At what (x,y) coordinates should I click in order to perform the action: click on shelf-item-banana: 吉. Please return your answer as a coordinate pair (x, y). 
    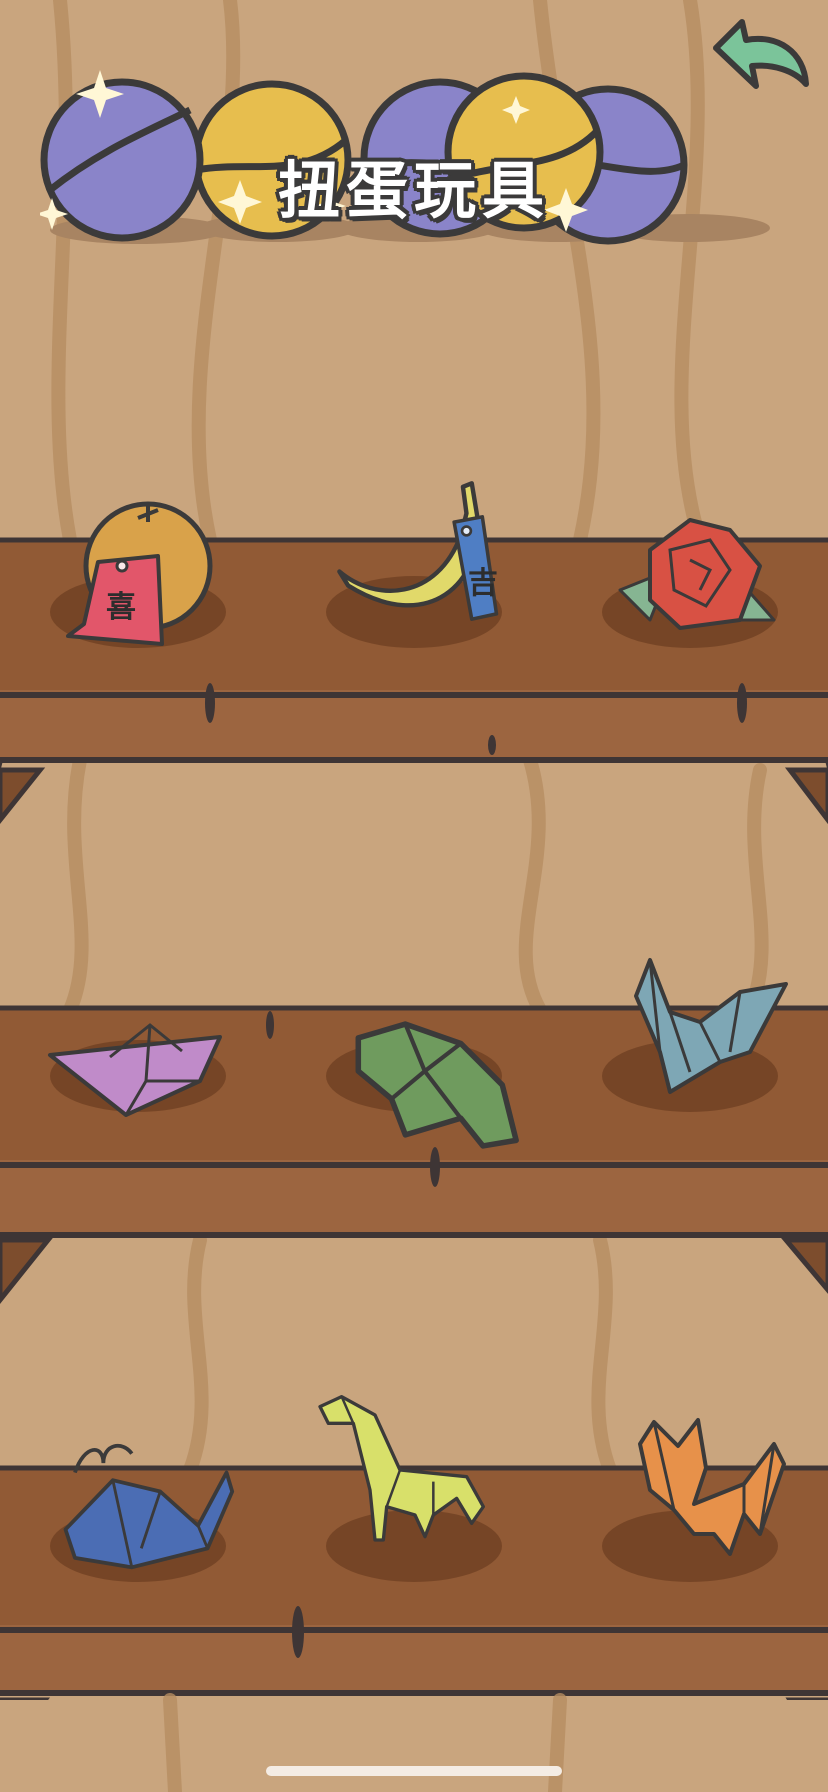
    Looking at the image, I should click on (410, 553).